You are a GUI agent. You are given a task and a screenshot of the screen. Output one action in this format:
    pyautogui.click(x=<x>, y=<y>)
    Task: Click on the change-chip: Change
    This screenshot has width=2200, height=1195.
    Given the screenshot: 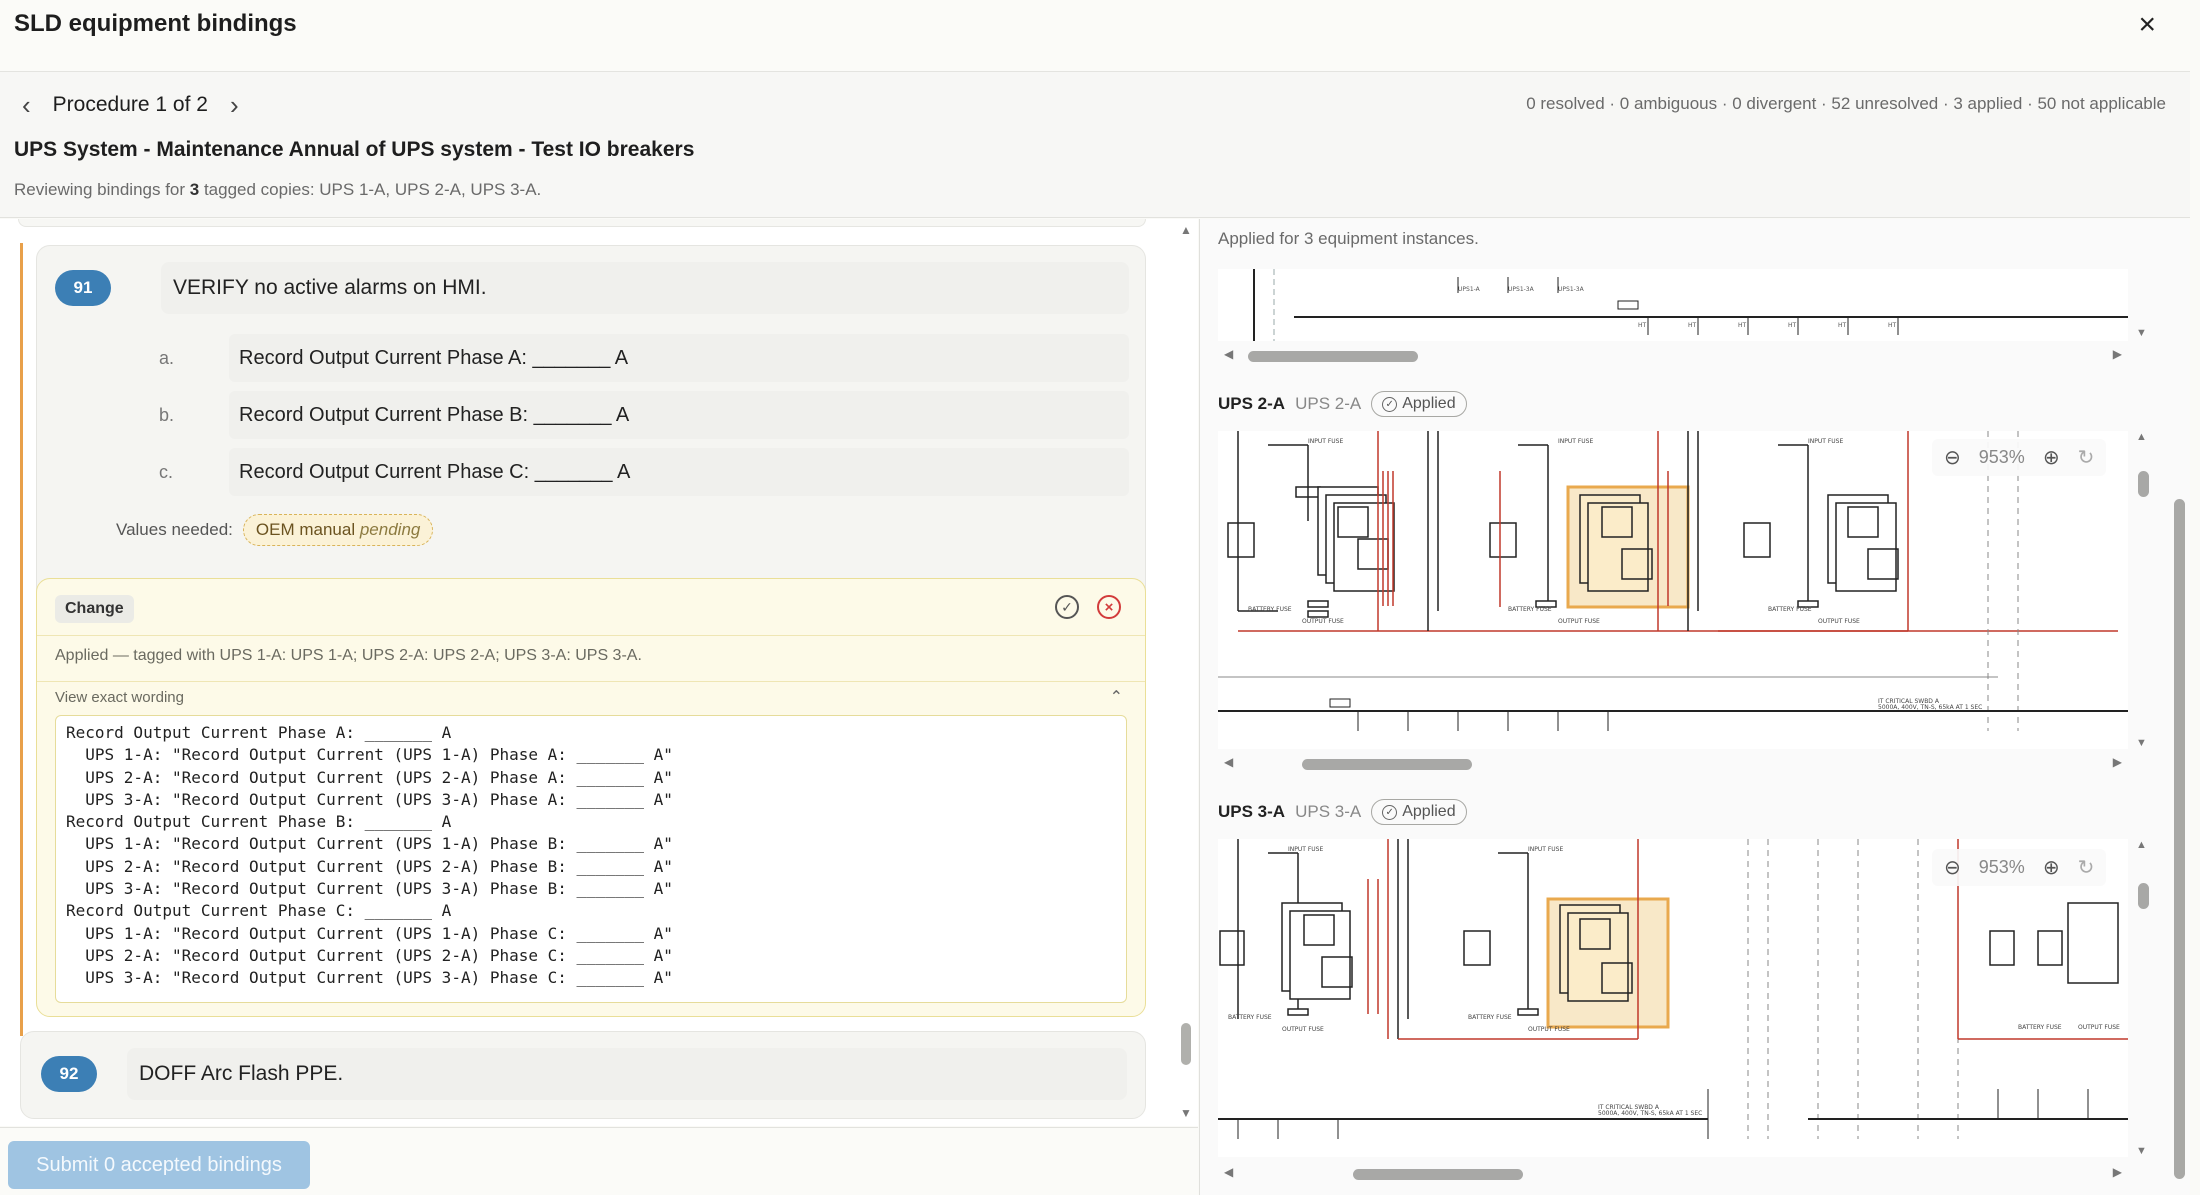 What is the action you would take?
    pyautogui.click(x=94, y=609)
    